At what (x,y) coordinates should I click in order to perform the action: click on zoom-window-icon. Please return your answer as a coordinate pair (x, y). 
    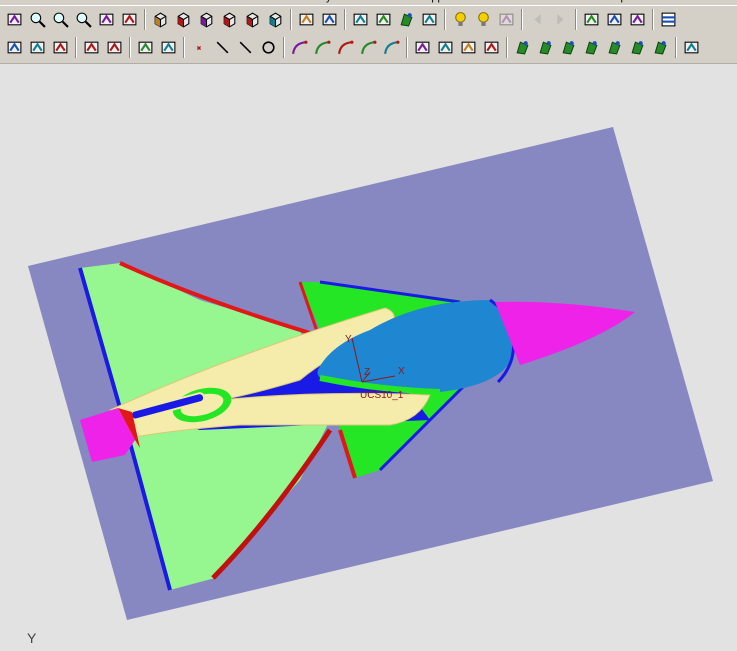
    Looking at the image, I should click on (37, 19).